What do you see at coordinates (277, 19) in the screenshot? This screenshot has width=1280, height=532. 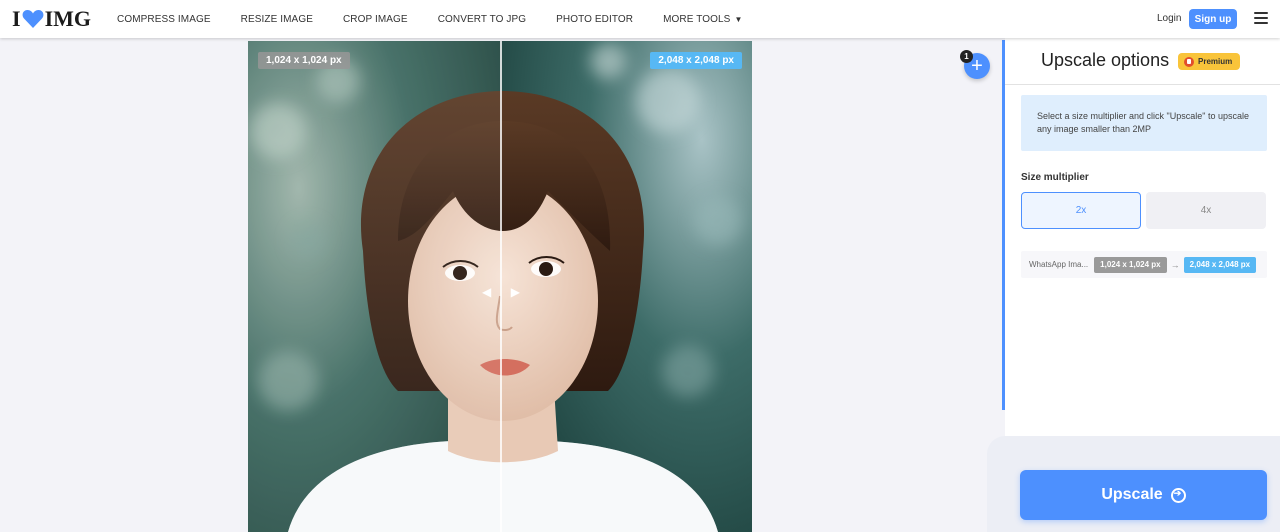 I see `nav-resize-image: RESIZE IMAGE` at bounding box center [277, 19].